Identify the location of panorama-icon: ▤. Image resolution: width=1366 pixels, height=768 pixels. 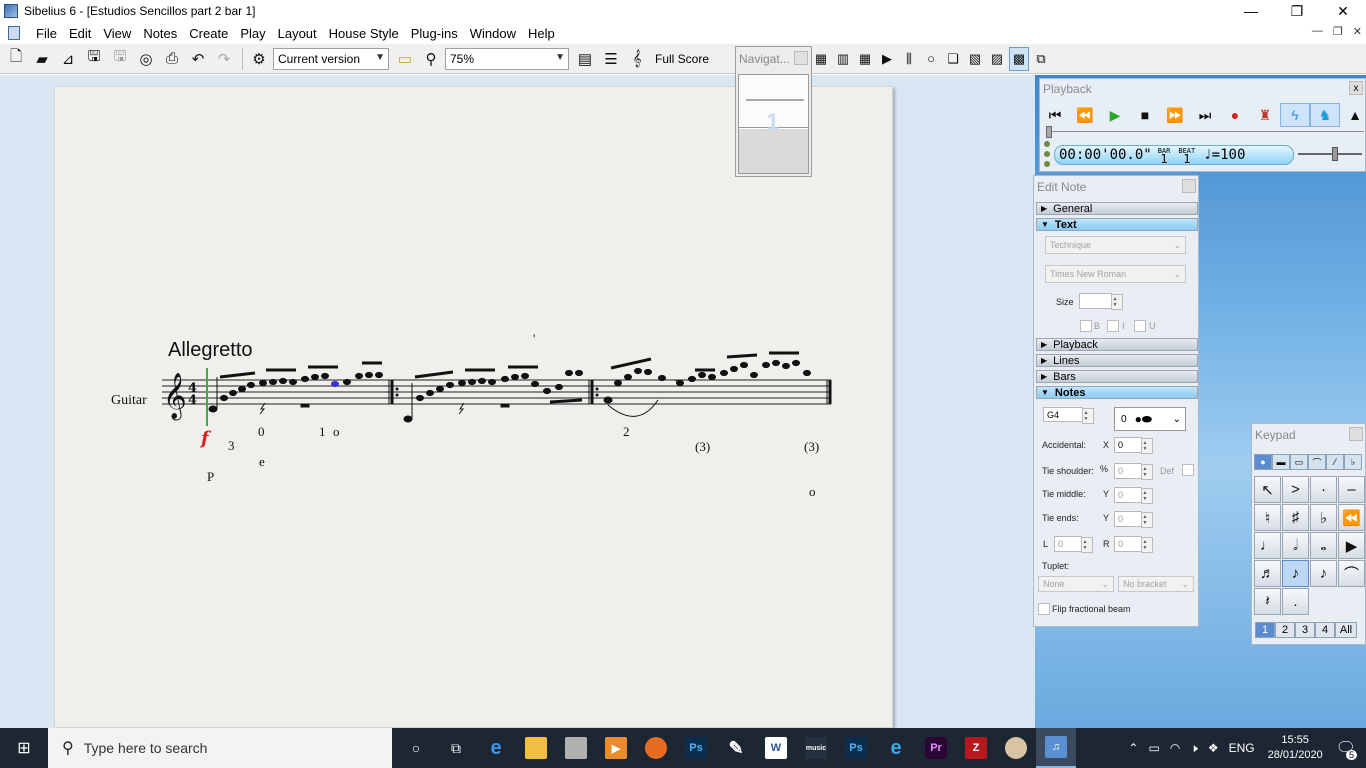
(585, 59).